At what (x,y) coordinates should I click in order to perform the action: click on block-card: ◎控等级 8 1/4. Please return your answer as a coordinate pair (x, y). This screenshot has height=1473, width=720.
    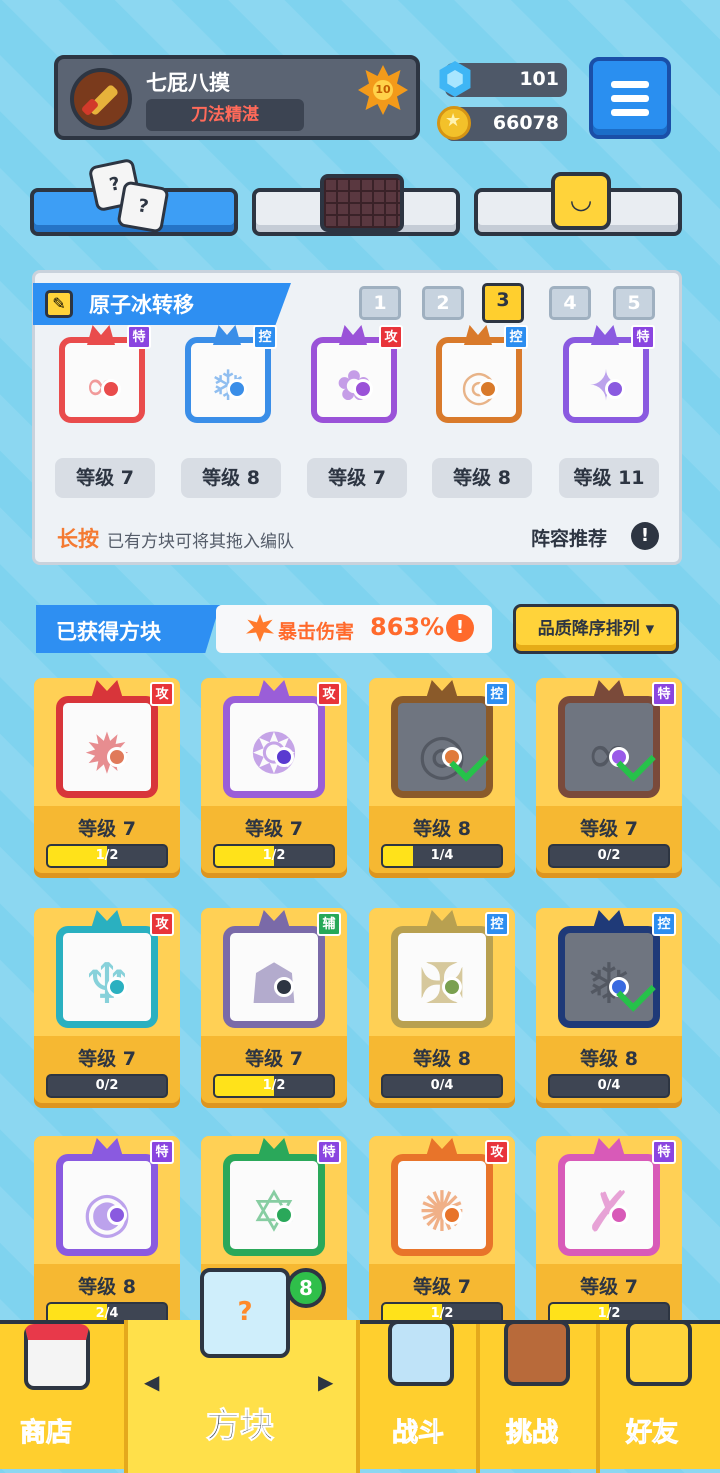
    Looking at the image, I should click on (442, 778).